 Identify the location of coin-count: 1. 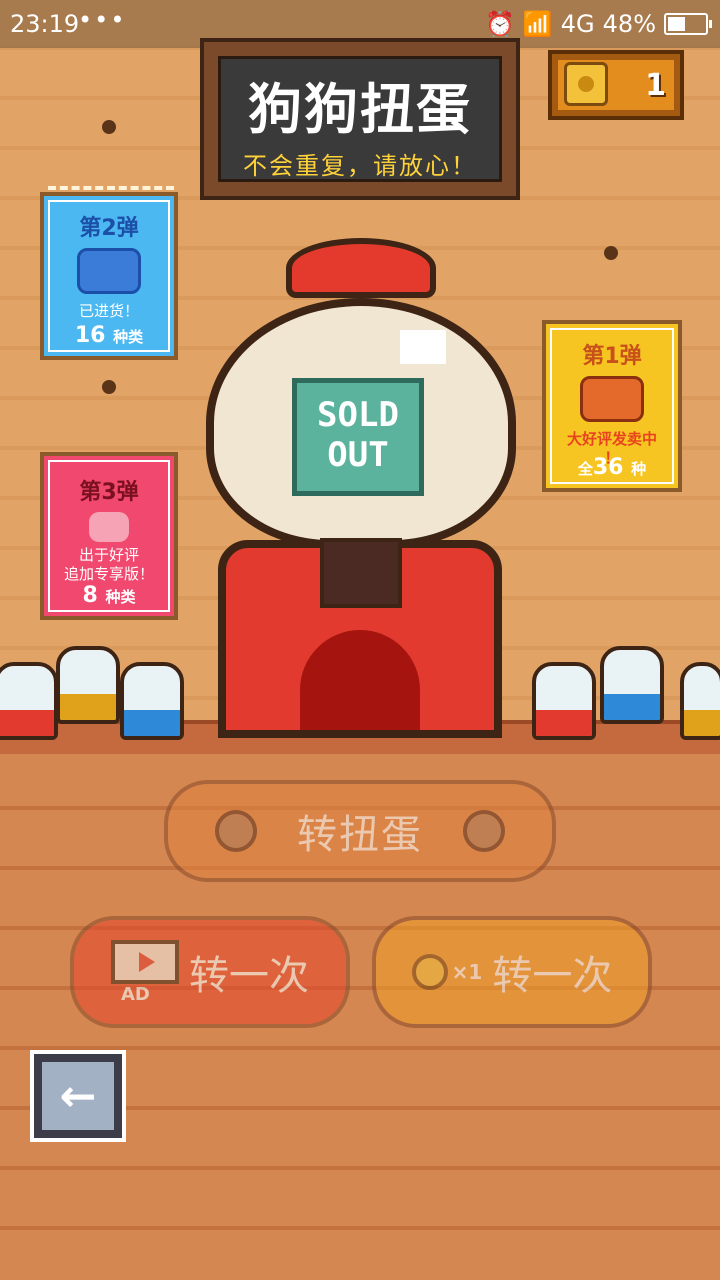
(655, 85).